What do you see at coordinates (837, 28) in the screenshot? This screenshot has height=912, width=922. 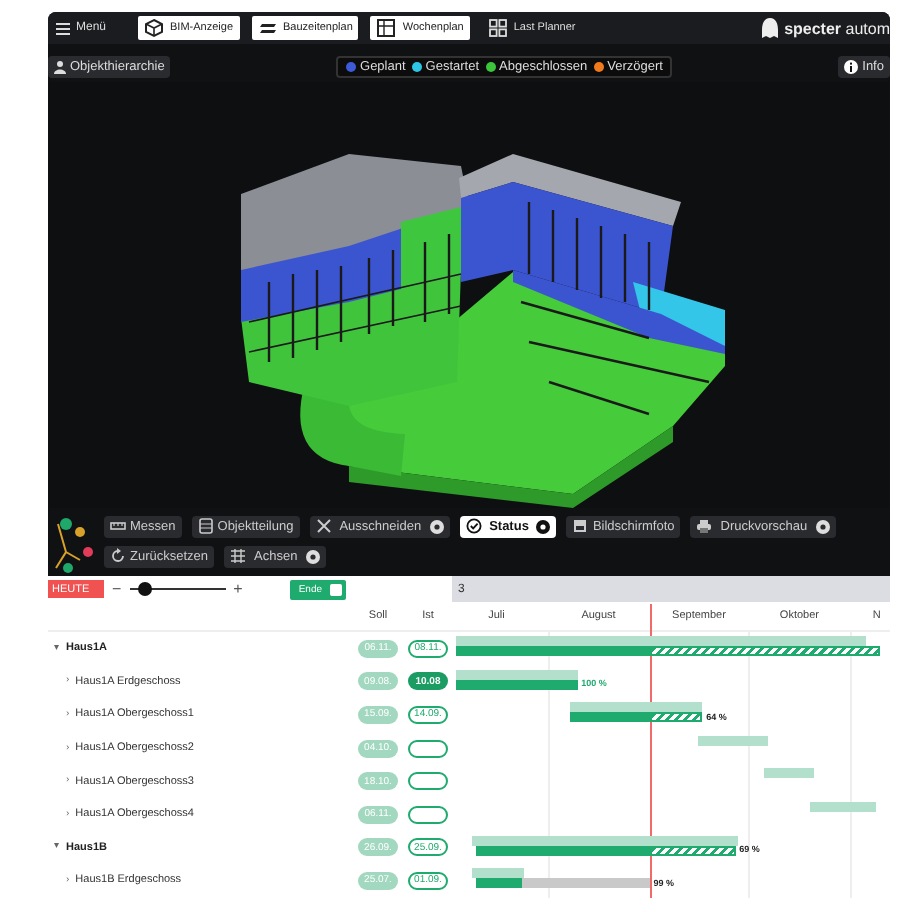 I see `brand-logo-text: specter autom` at bounding box center [837, 28].